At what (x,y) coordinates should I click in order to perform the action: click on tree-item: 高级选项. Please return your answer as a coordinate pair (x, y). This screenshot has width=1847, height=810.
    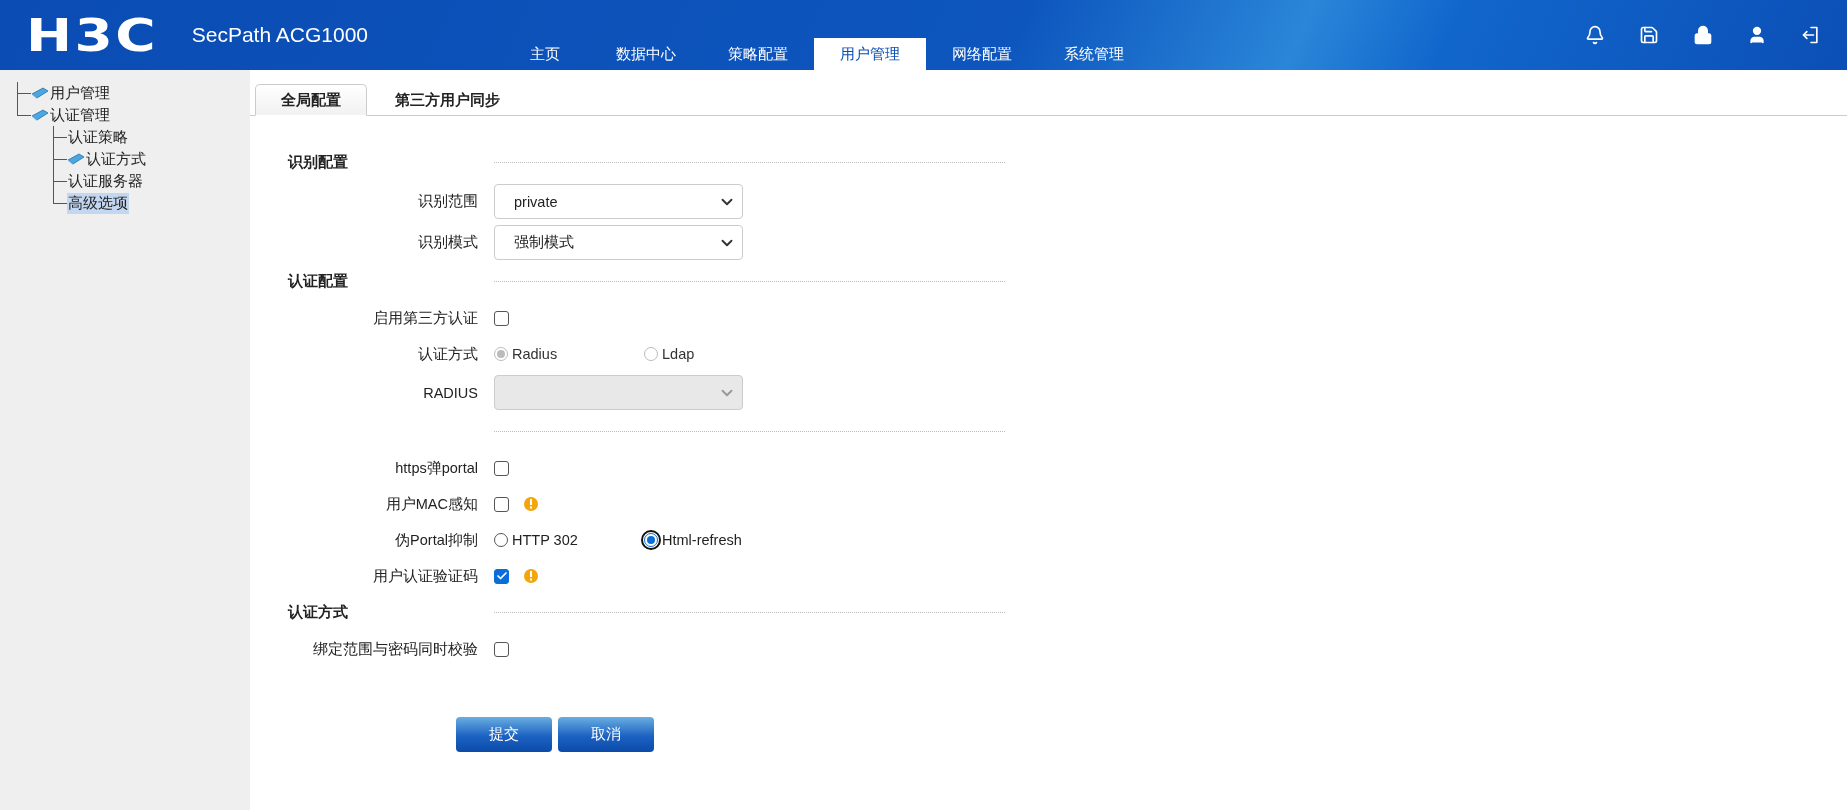
    Looking at the image, I should click on (98, 203).